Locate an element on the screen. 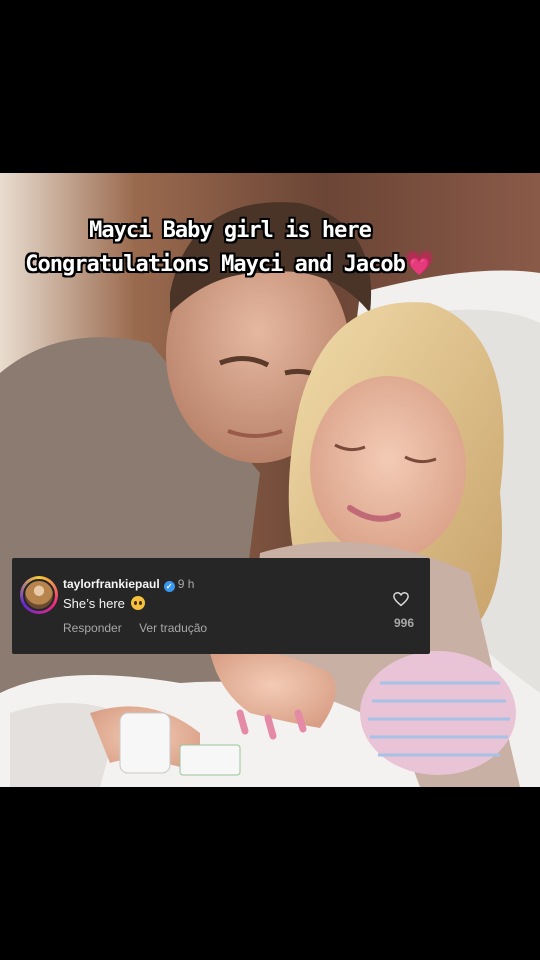  pleading-face-emoji-icon is located at coordinates (137, 603).